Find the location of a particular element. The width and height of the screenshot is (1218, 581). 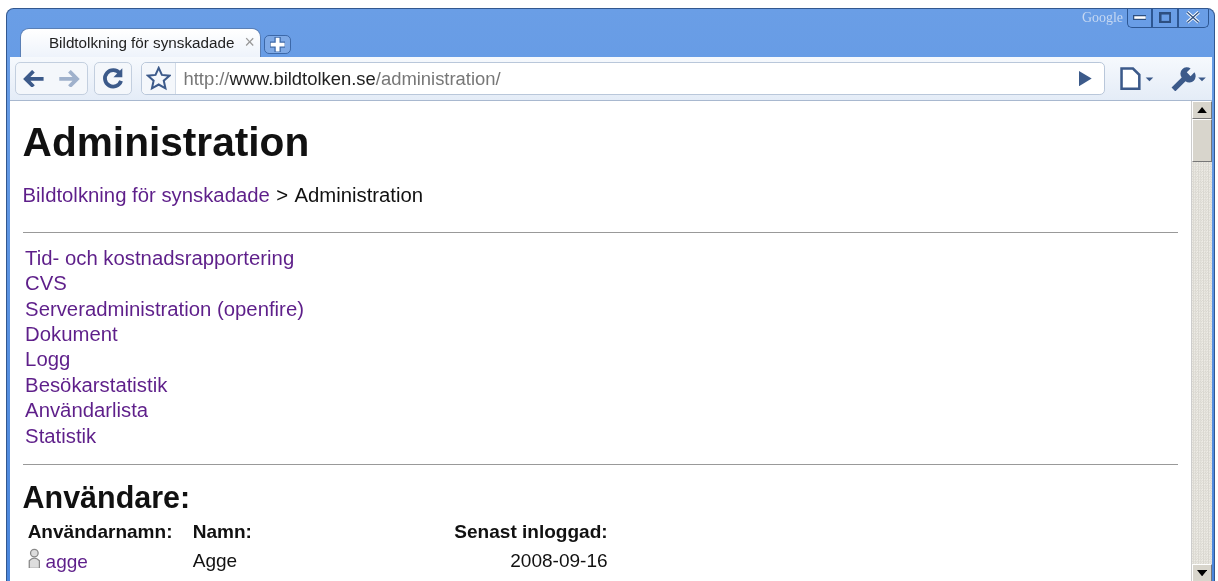

section-heading: Användare: is located at coordinates (107, 498).